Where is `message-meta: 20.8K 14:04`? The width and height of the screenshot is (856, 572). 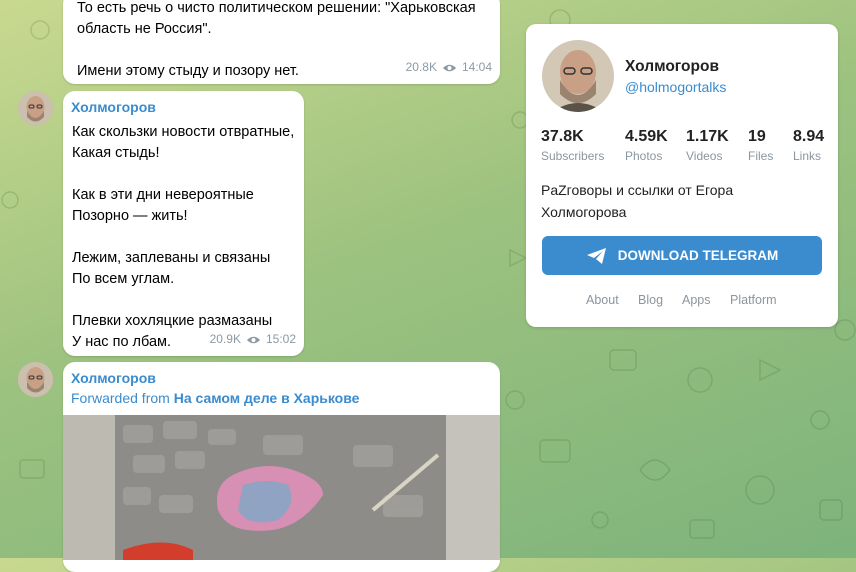 message-meta: 20.8K 14:04 is located at coordinates (449, 67).